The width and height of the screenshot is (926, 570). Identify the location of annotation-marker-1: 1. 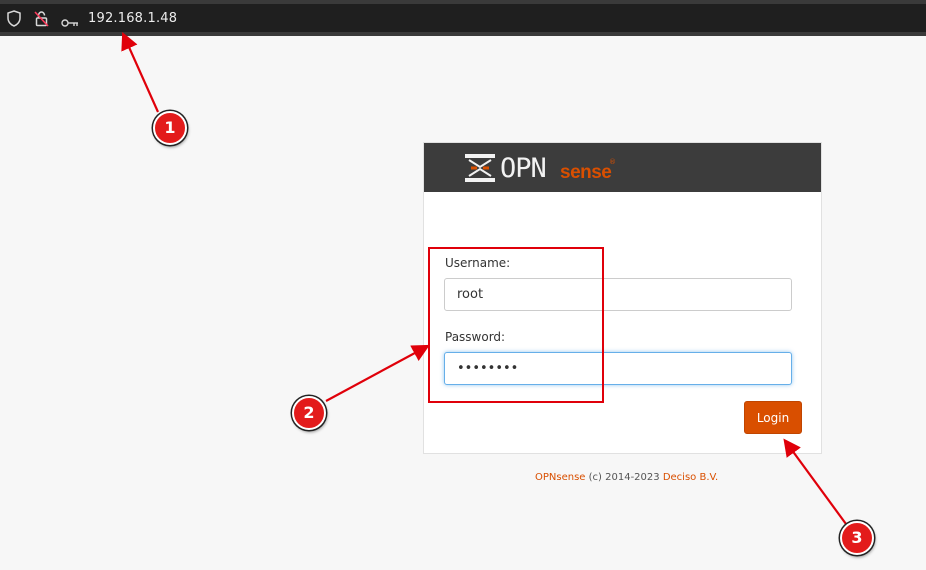
(170, 128).